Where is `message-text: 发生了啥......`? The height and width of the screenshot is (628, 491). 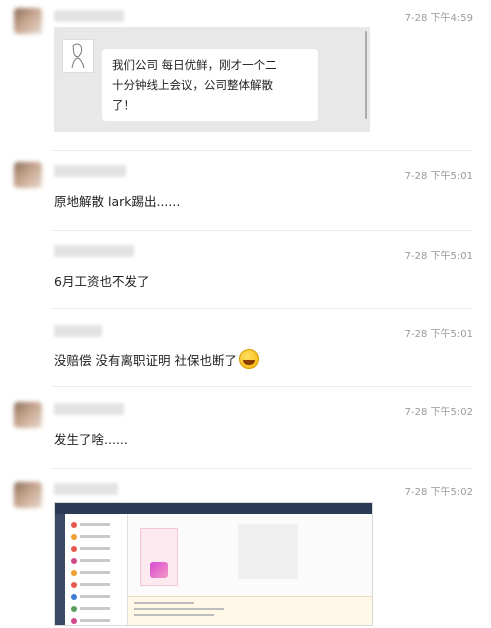 message-text: 发生了啥...... is located at coordinates (91, 439).